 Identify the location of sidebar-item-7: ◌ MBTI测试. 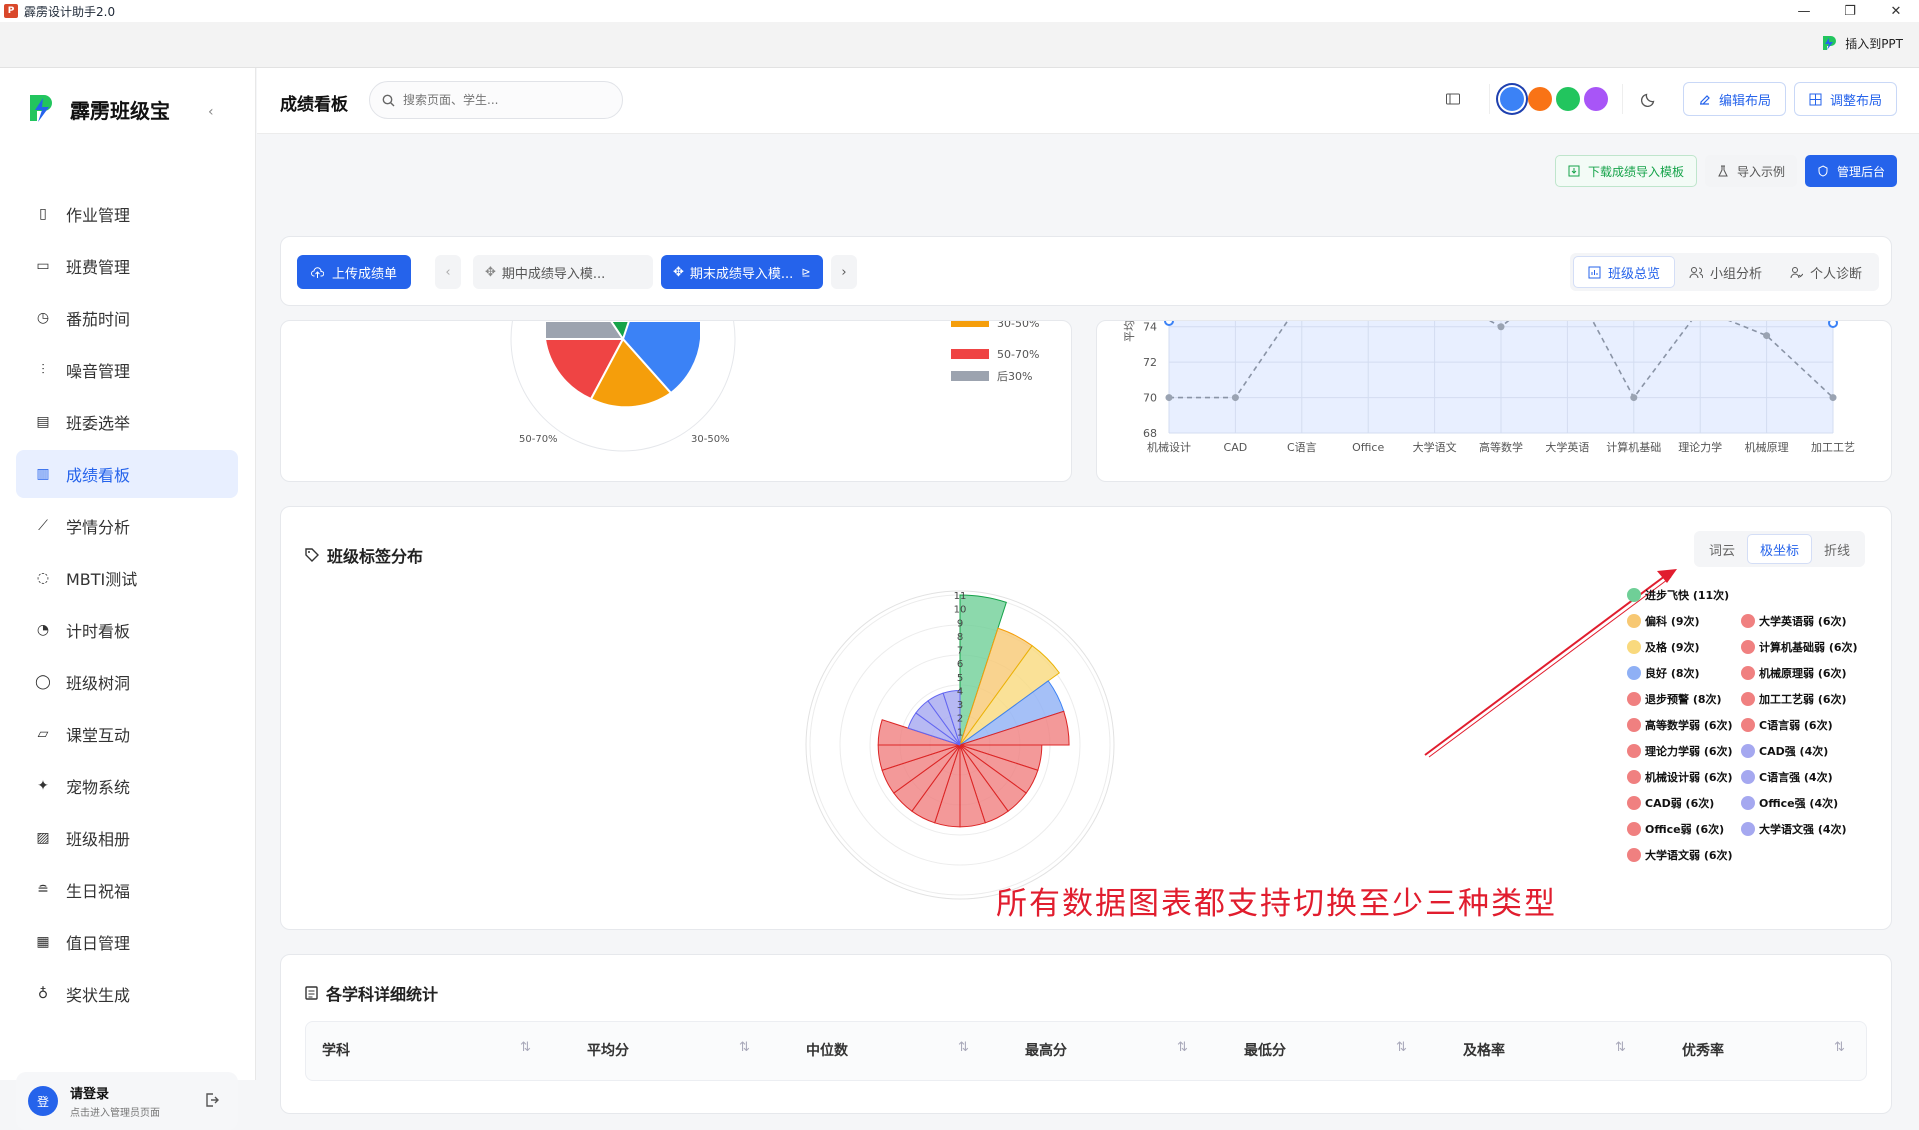
(127, 578).